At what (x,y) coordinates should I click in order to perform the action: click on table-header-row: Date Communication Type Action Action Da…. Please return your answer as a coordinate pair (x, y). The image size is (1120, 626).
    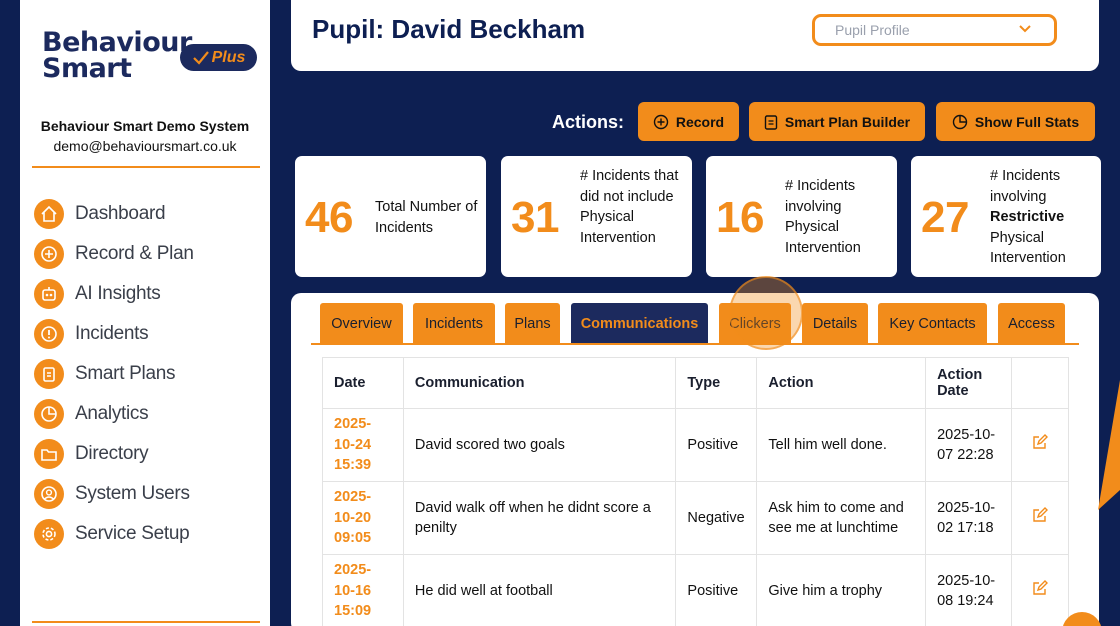
    Looking at the image, I should click on (695, 383).